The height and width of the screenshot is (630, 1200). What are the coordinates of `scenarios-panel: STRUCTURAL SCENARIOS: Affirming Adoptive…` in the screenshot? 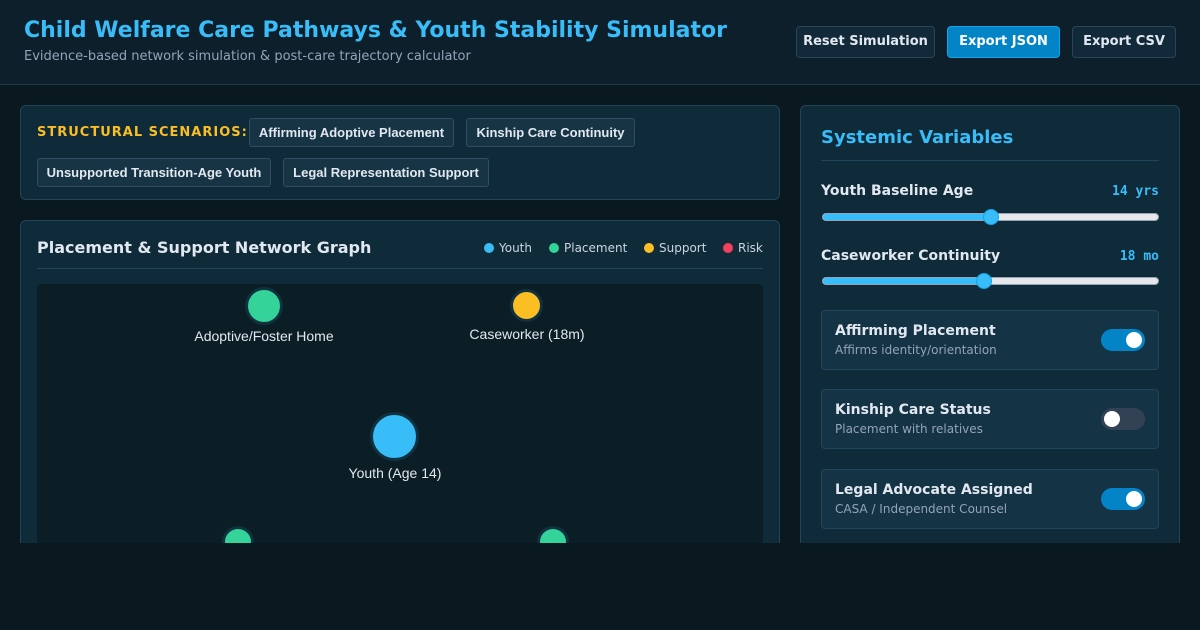 It's located at (400, 152).